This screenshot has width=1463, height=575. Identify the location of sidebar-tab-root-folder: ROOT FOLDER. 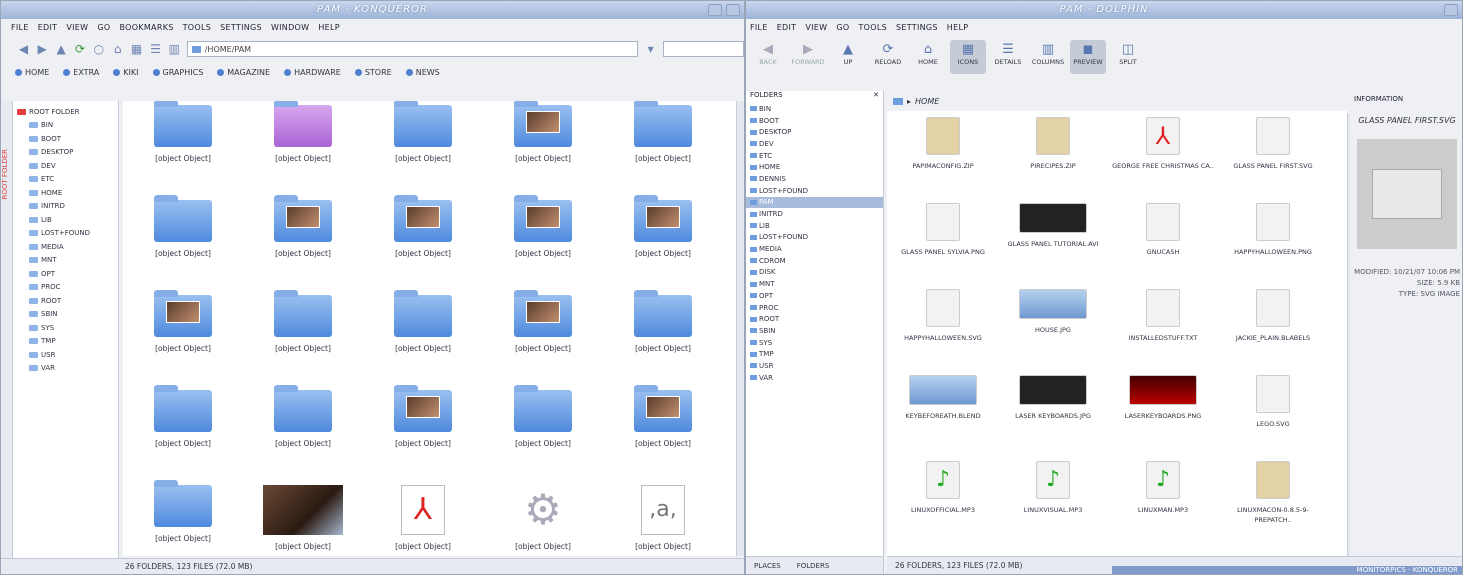
(5, 174).